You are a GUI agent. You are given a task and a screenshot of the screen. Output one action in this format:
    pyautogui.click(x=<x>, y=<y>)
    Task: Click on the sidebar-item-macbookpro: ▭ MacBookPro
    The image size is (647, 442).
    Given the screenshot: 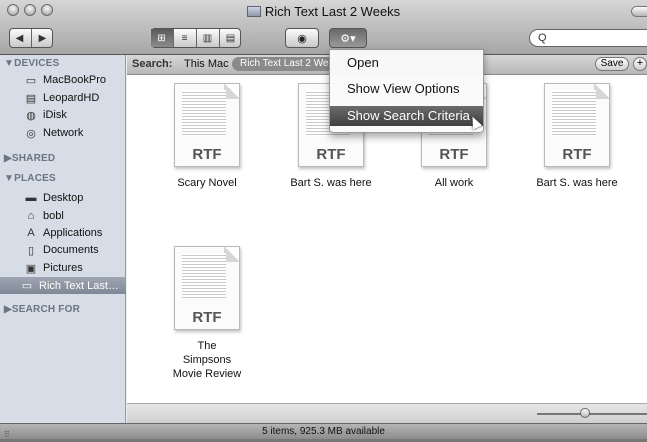 What is the action you would take?
    pyautogui.click(x=65, y=80)
    